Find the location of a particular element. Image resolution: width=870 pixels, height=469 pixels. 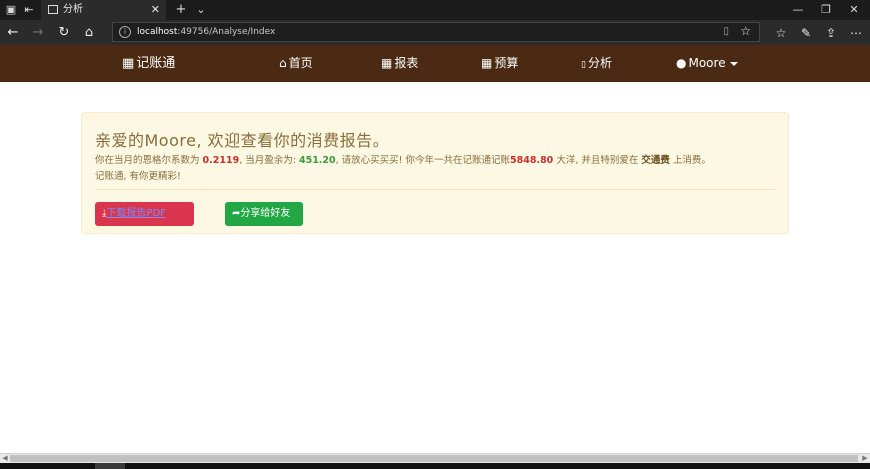

report-heading: 亲爱的Moore, 欢迎查看你的消费报告。 is located at coordinates (242, 140).